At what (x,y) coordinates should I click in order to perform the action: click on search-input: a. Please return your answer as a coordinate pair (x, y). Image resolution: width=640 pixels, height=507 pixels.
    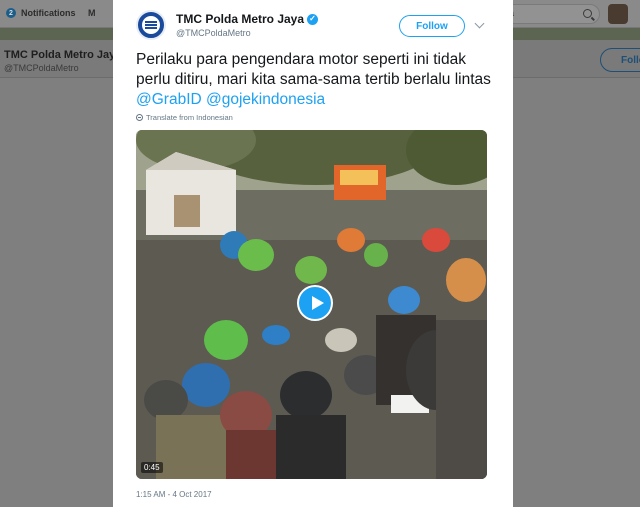
    Looking at the image, I should click on (549, 14).